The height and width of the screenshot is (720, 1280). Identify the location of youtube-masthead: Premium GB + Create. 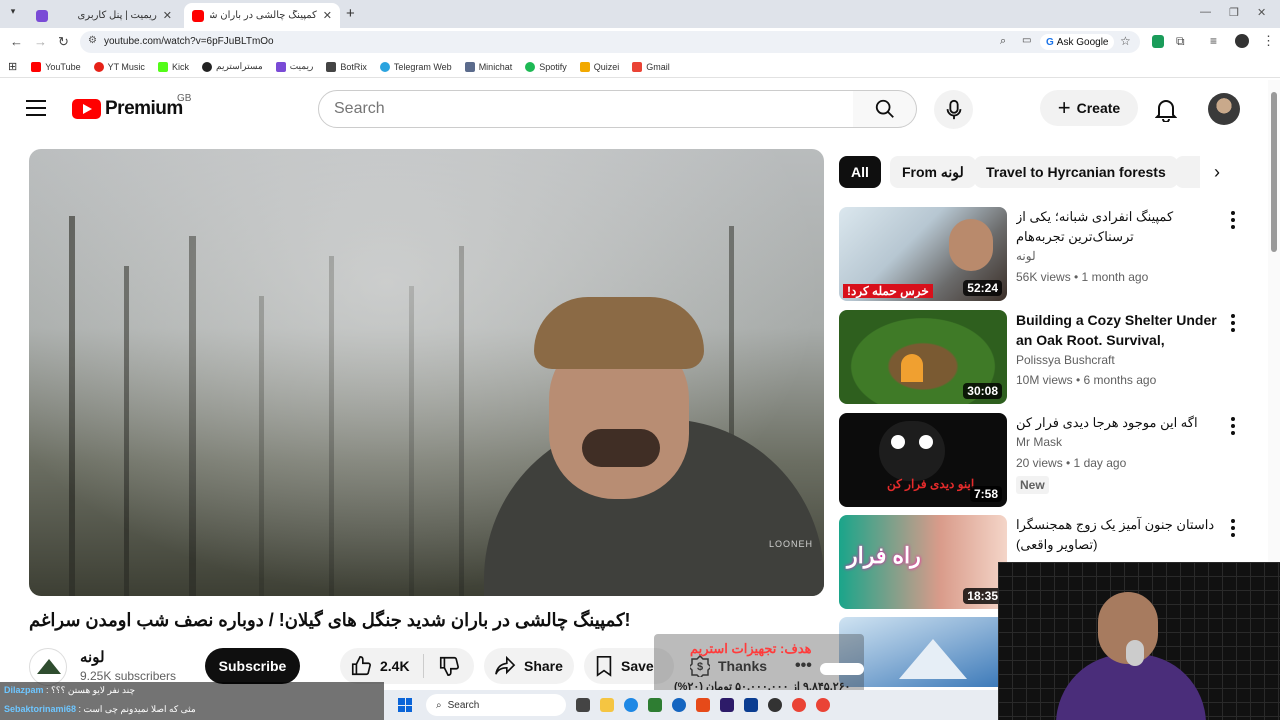
(634, 109).